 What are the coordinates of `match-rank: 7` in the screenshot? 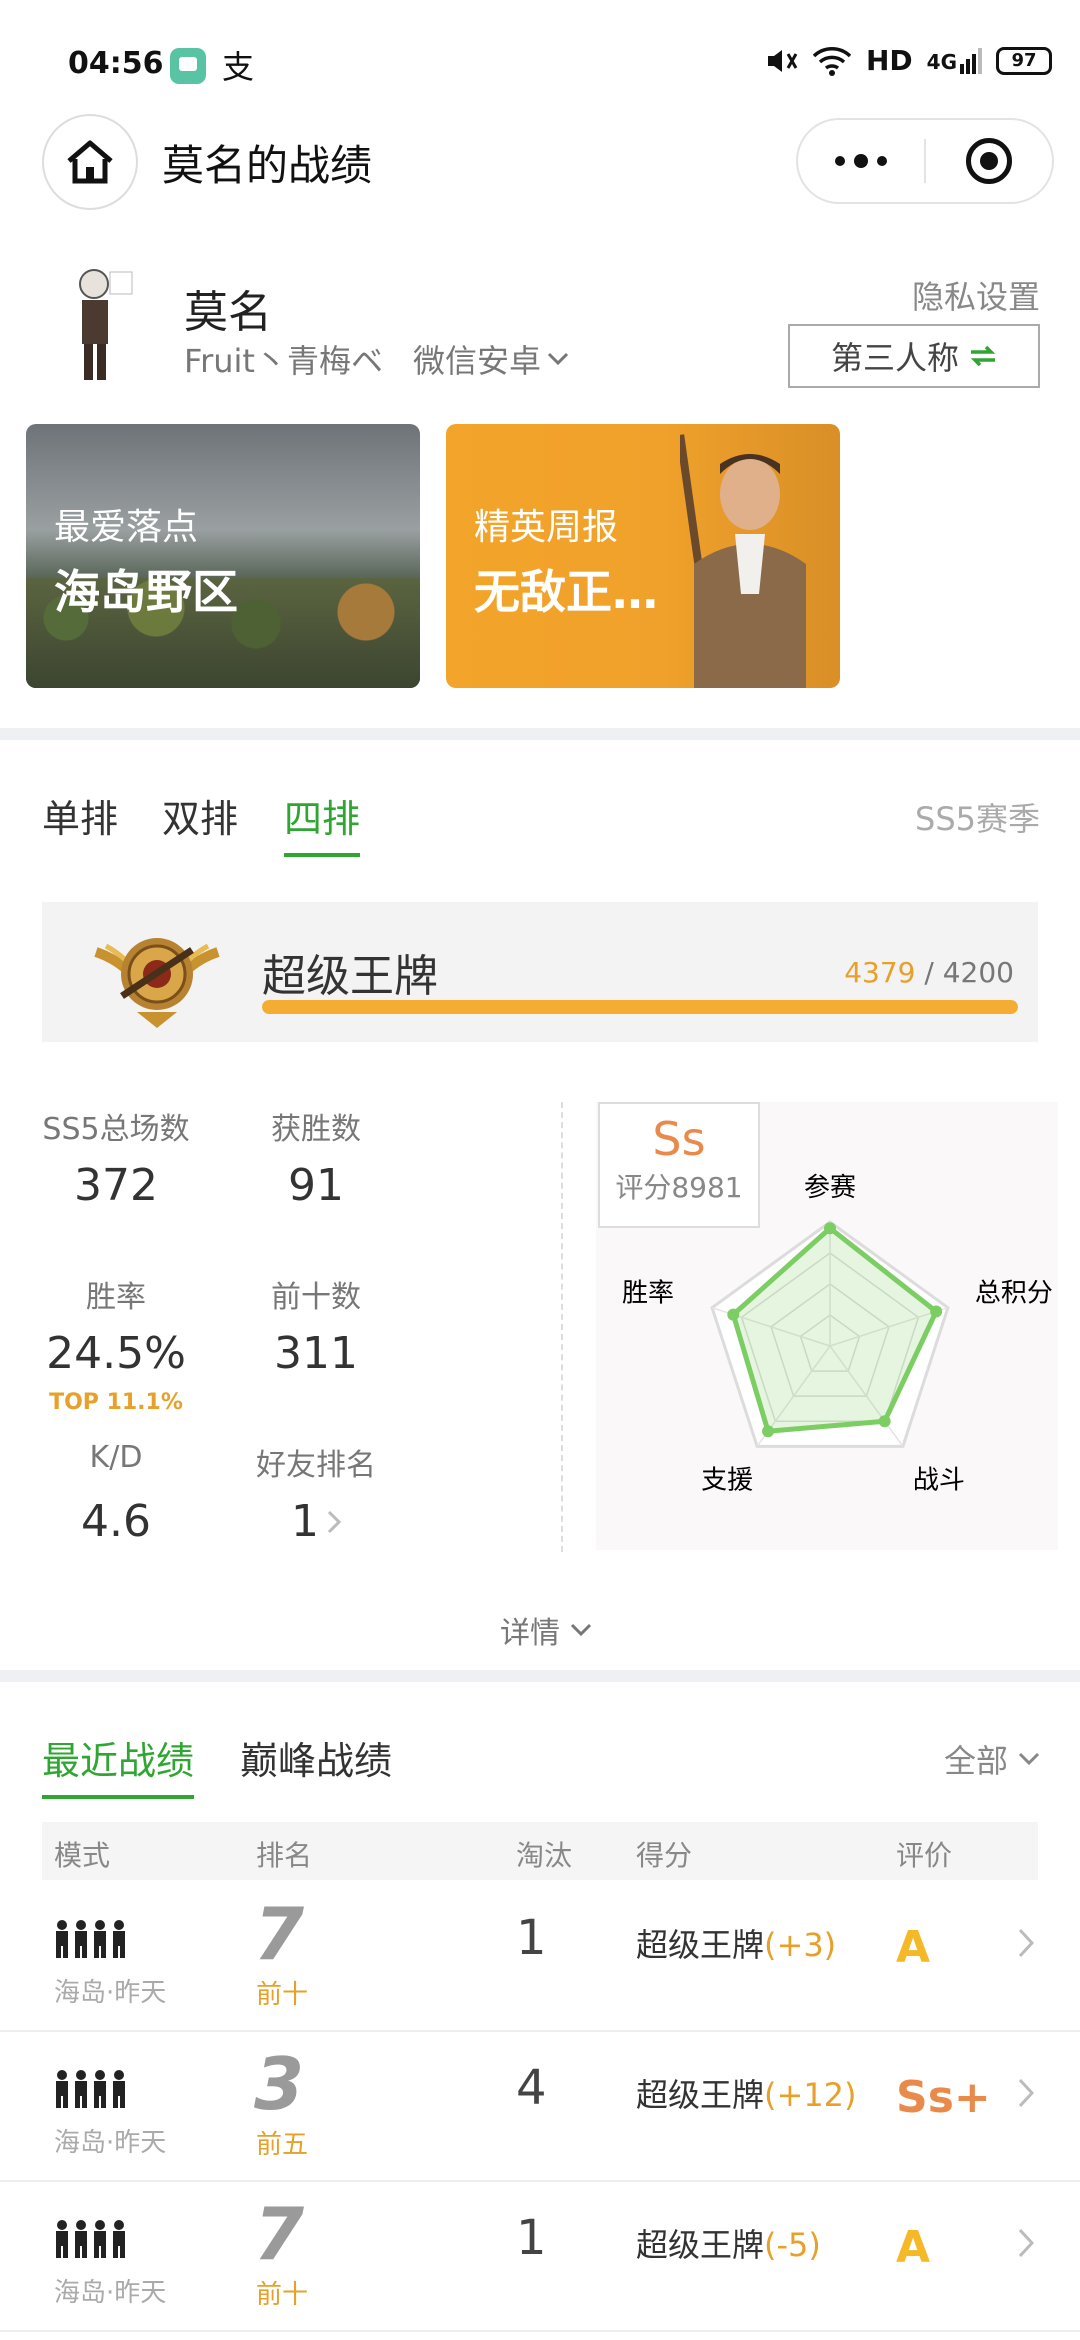 It's located at (279, 2234).